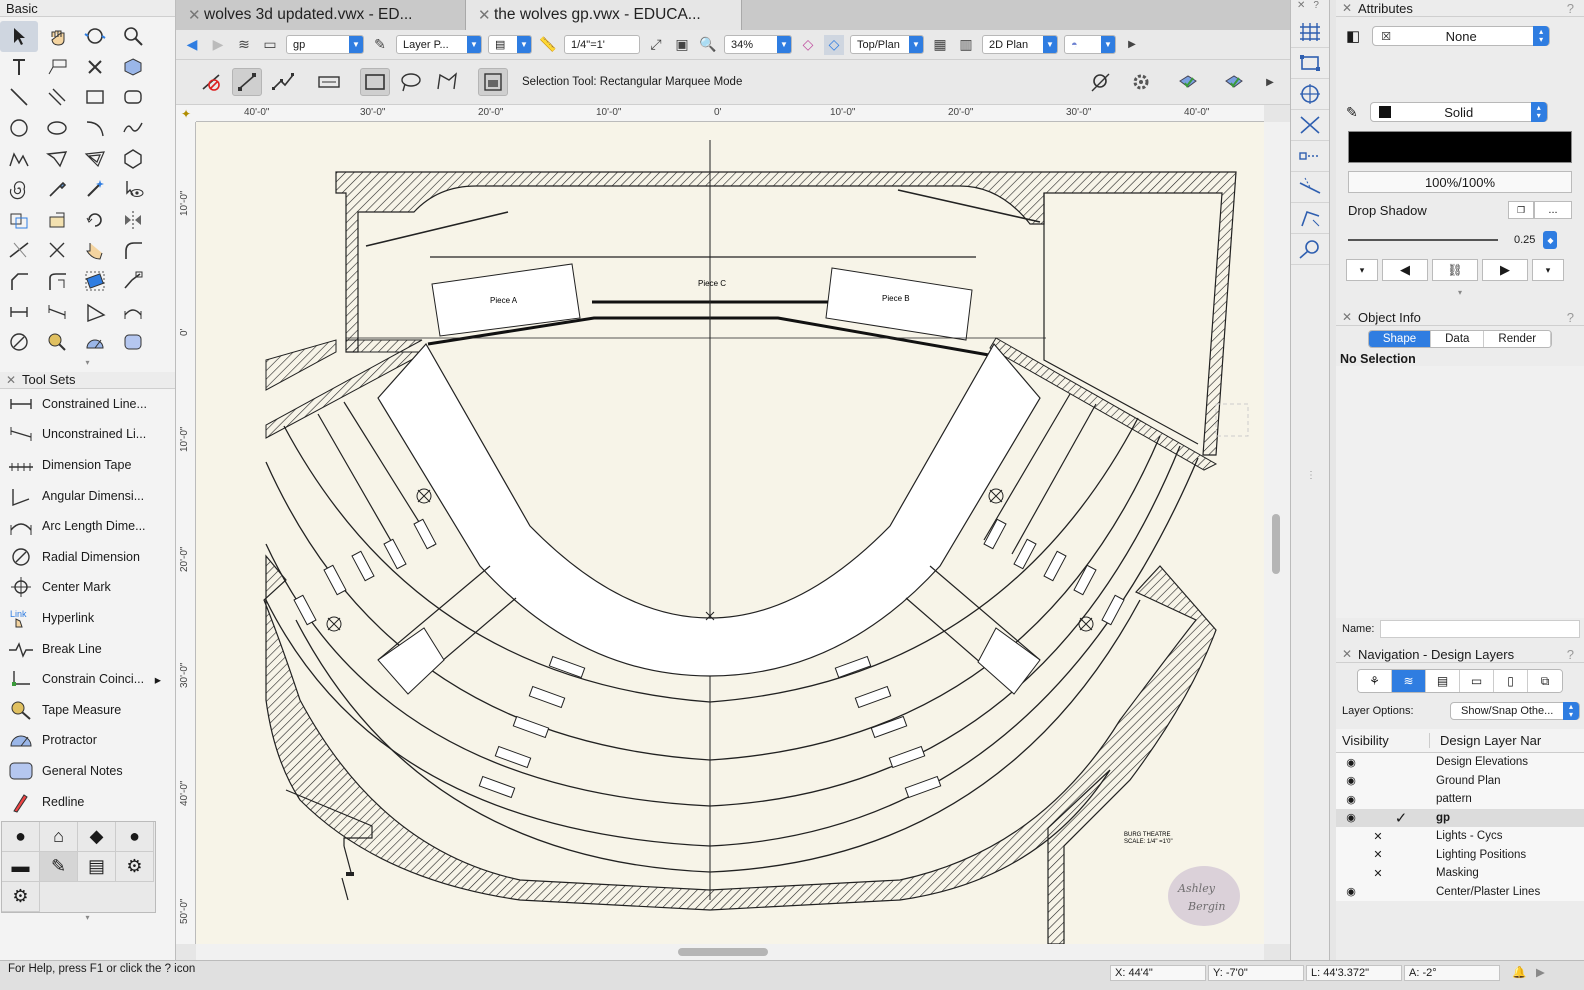 Image resolution: width=1584 pixels, height=990 pixels. I want to click on layer-row: ✕ Masking, so click(1460, 873).